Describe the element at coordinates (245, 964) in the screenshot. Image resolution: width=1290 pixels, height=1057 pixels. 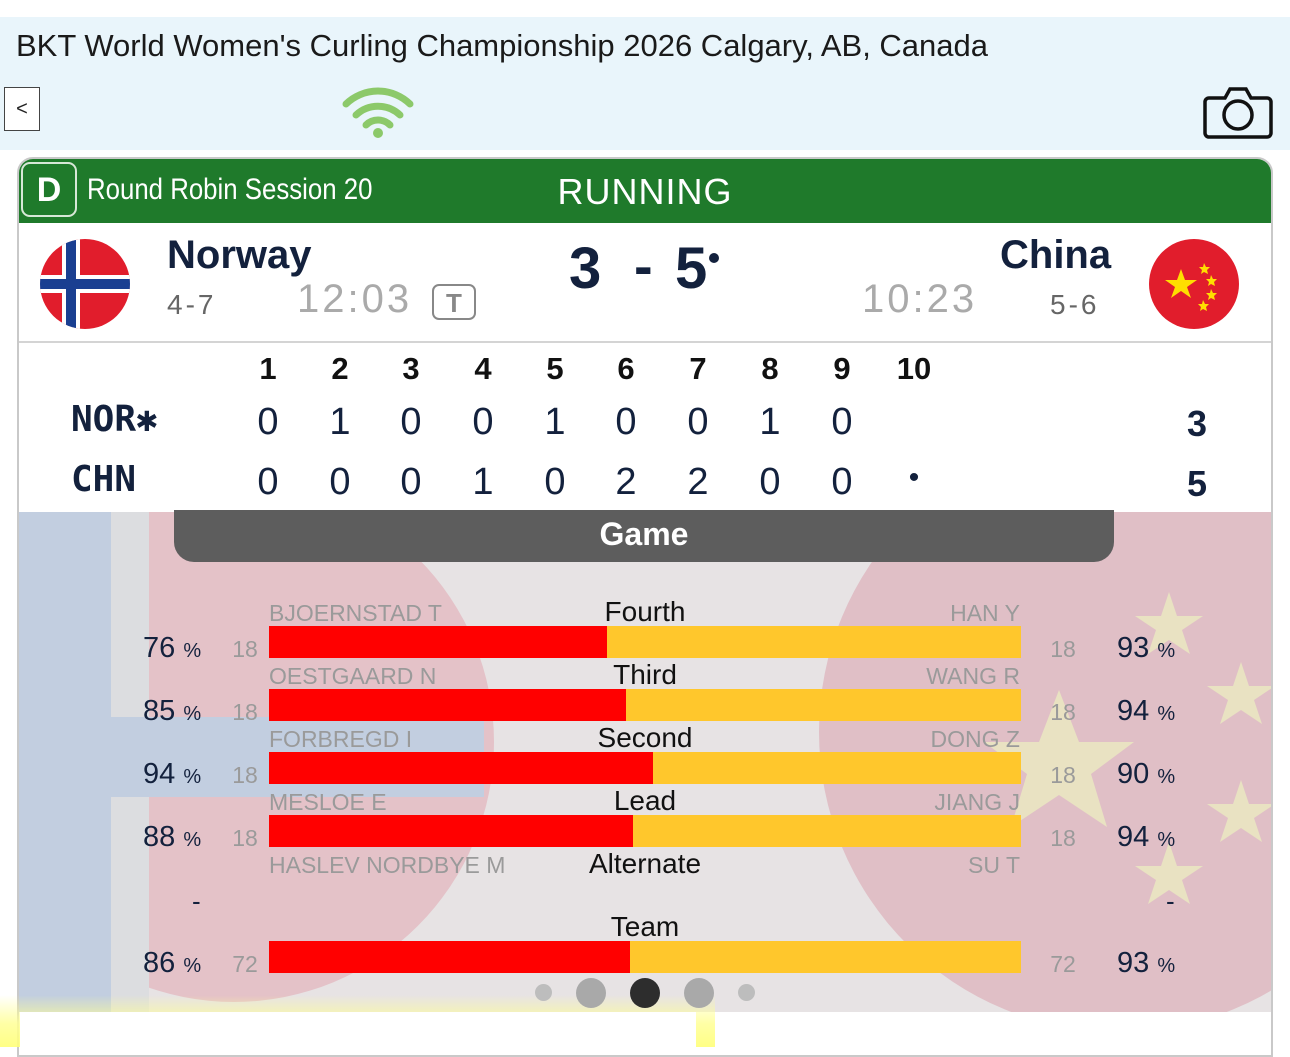
I see `team-home-shots: 72` at that location.